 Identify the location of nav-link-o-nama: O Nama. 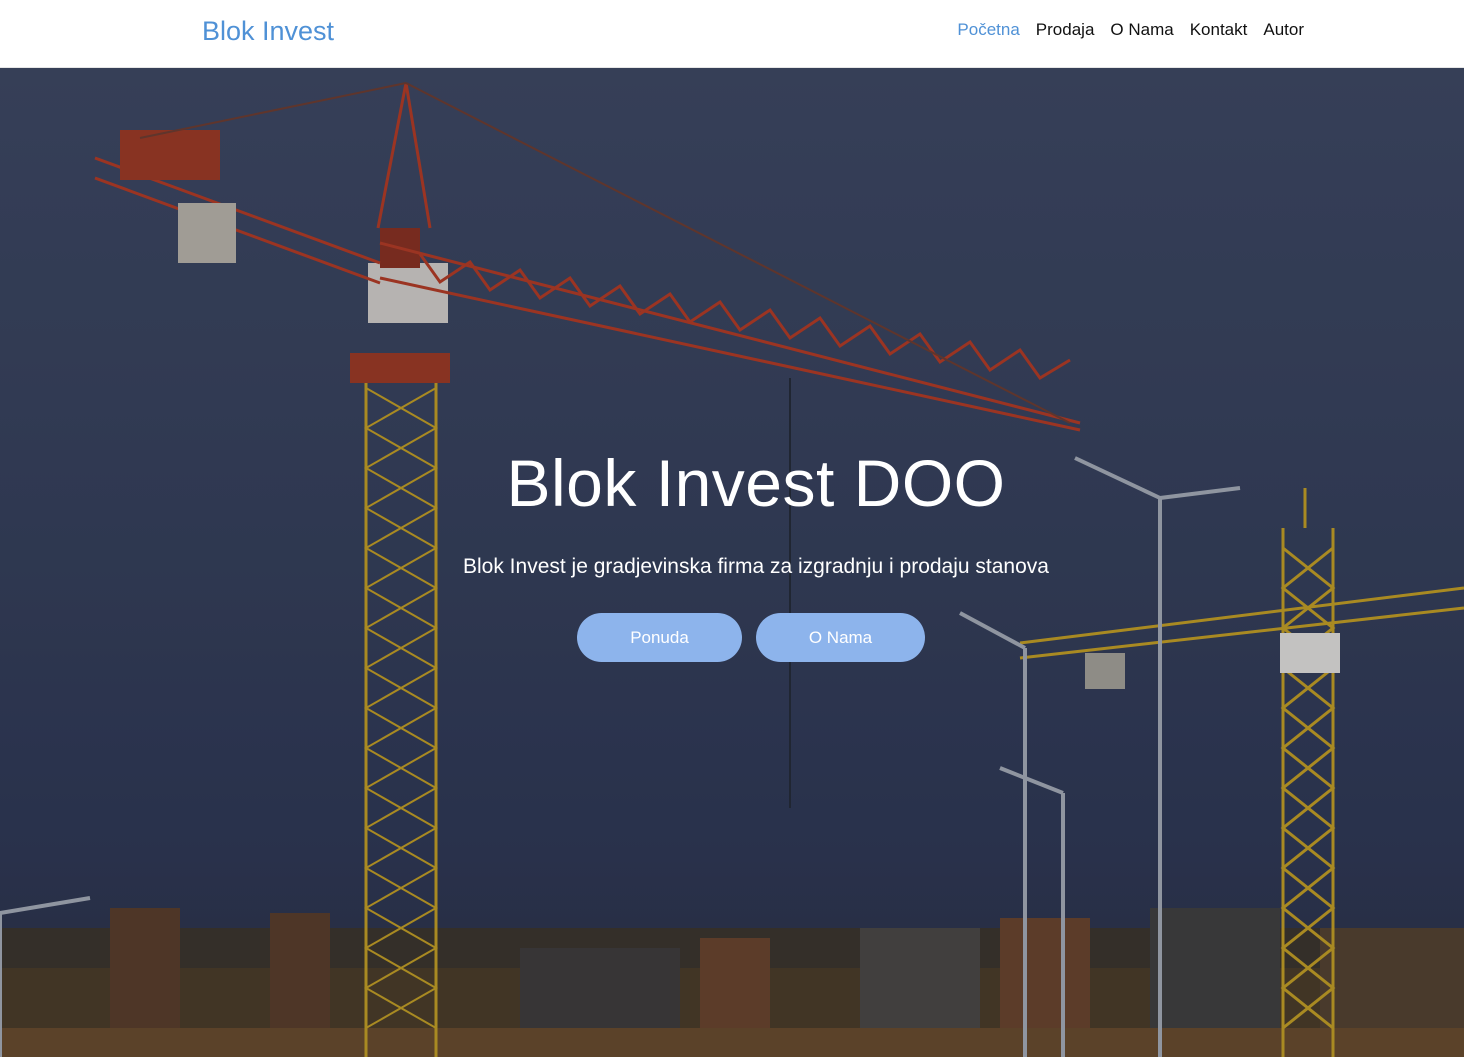
(1141, 30).